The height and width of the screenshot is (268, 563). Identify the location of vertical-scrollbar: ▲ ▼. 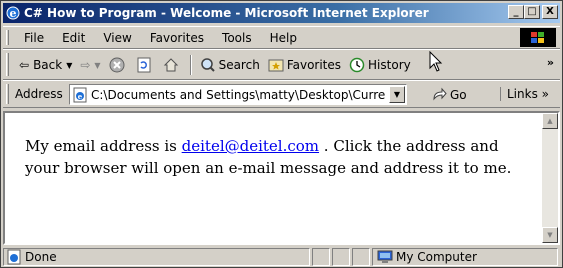
(550, 178).